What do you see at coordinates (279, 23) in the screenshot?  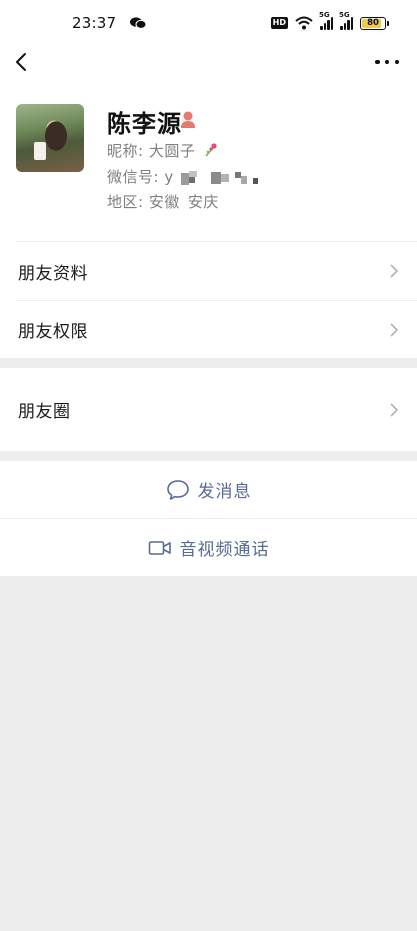 I see `hd-badge: HD` at bounding box center [279, 23].